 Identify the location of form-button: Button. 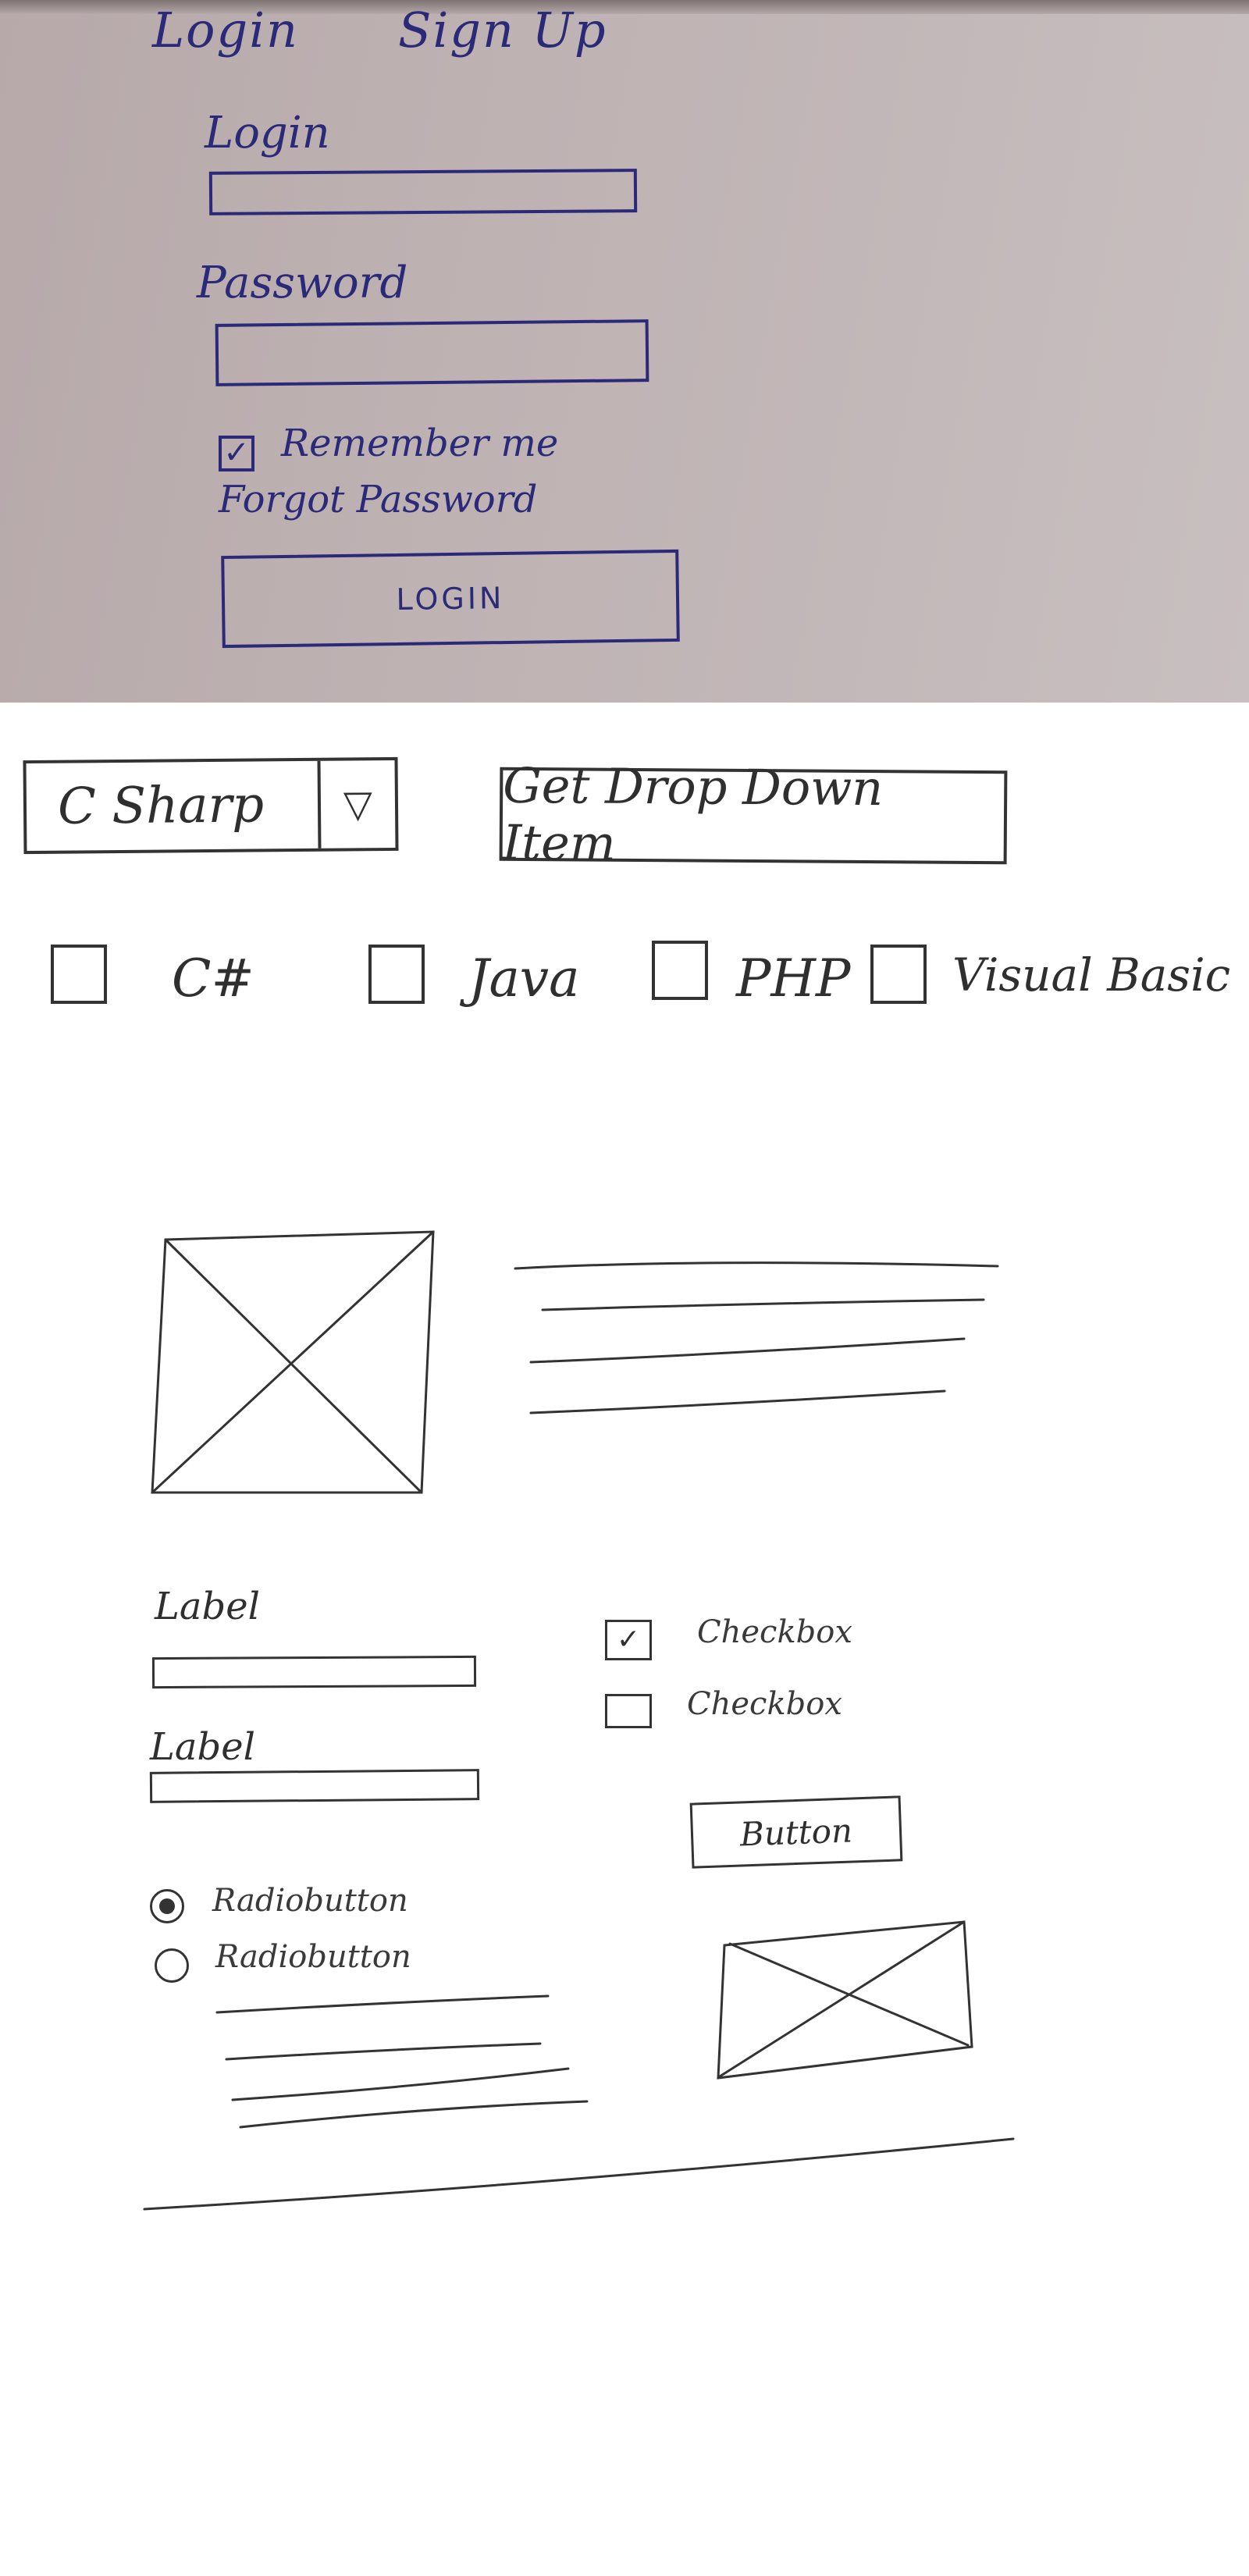
(796, 1832).